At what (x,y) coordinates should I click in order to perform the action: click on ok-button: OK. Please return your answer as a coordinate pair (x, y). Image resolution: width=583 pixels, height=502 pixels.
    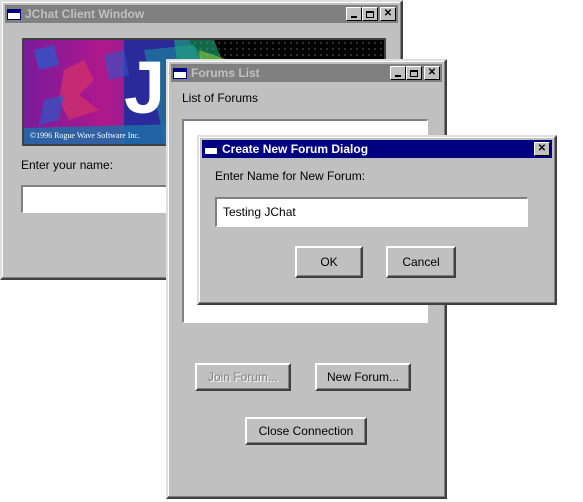
    Looking at the image, I should click on (329, 262).